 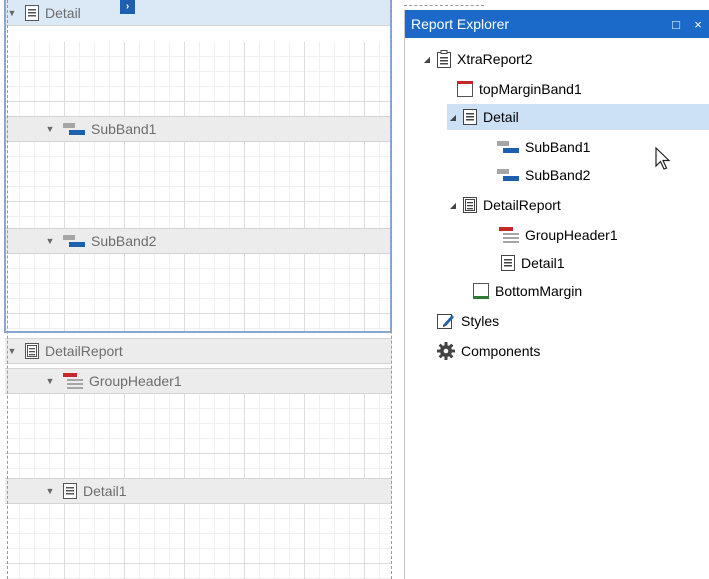 I want to click on band-header-detail: ▼ Detail, so click(x=198, y=13).